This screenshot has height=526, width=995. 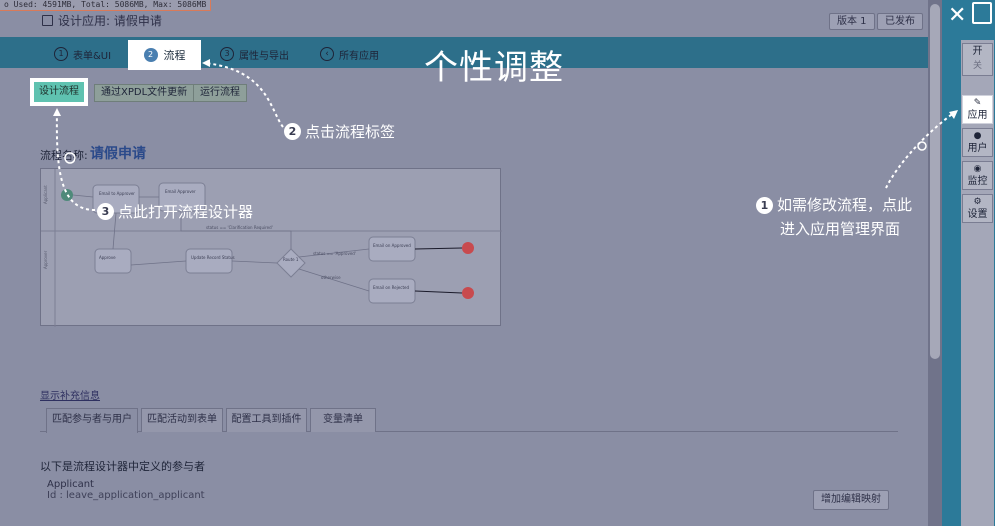 I want to click on sidebar-item-label: 应用, so click(x=977, y=115).